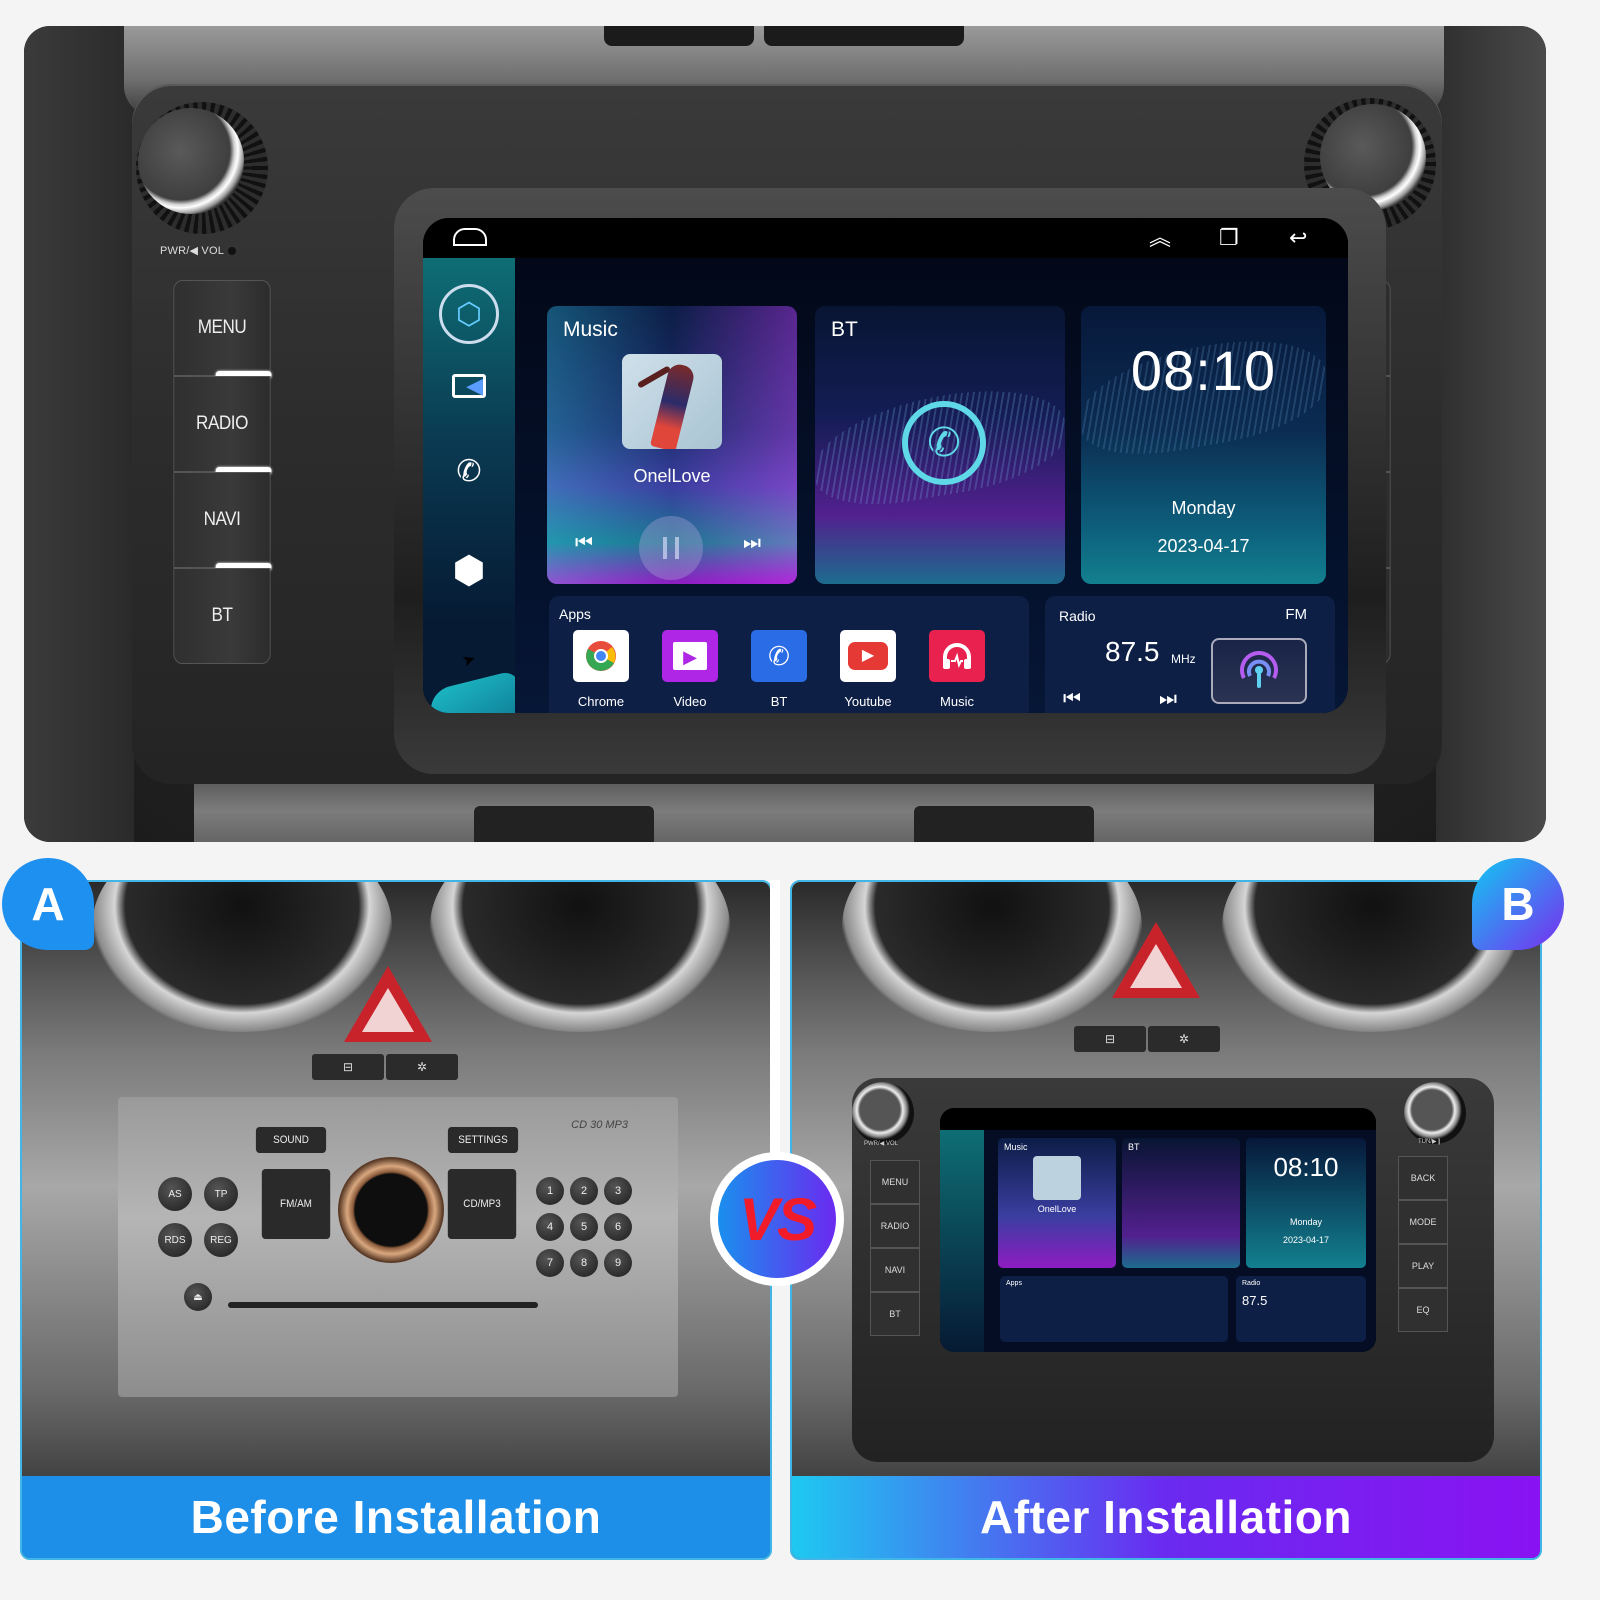 The height and width of the screenshot is (1600, 1600). I want to click on hexagon-settings-icon: ⬢, so click(469, 571).